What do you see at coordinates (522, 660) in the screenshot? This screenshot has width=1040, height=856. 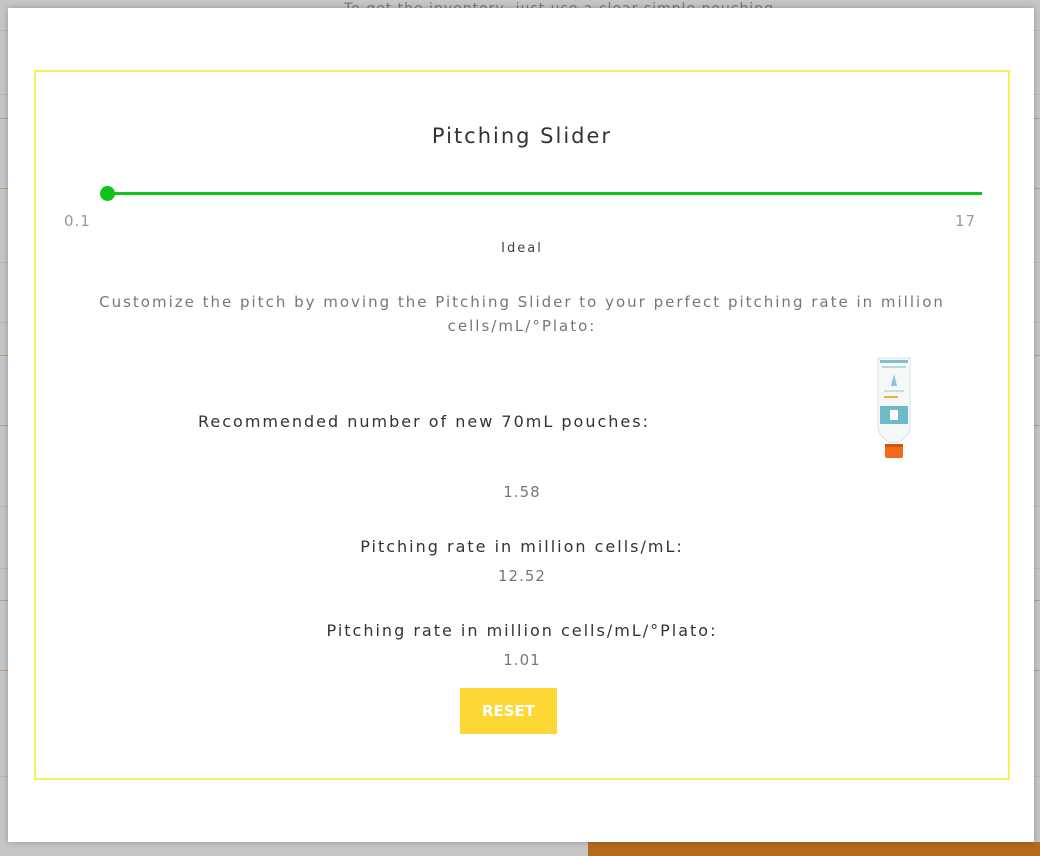 I see `pitching-rate-plato-value: 1.01` at bounding box center [522, 660].